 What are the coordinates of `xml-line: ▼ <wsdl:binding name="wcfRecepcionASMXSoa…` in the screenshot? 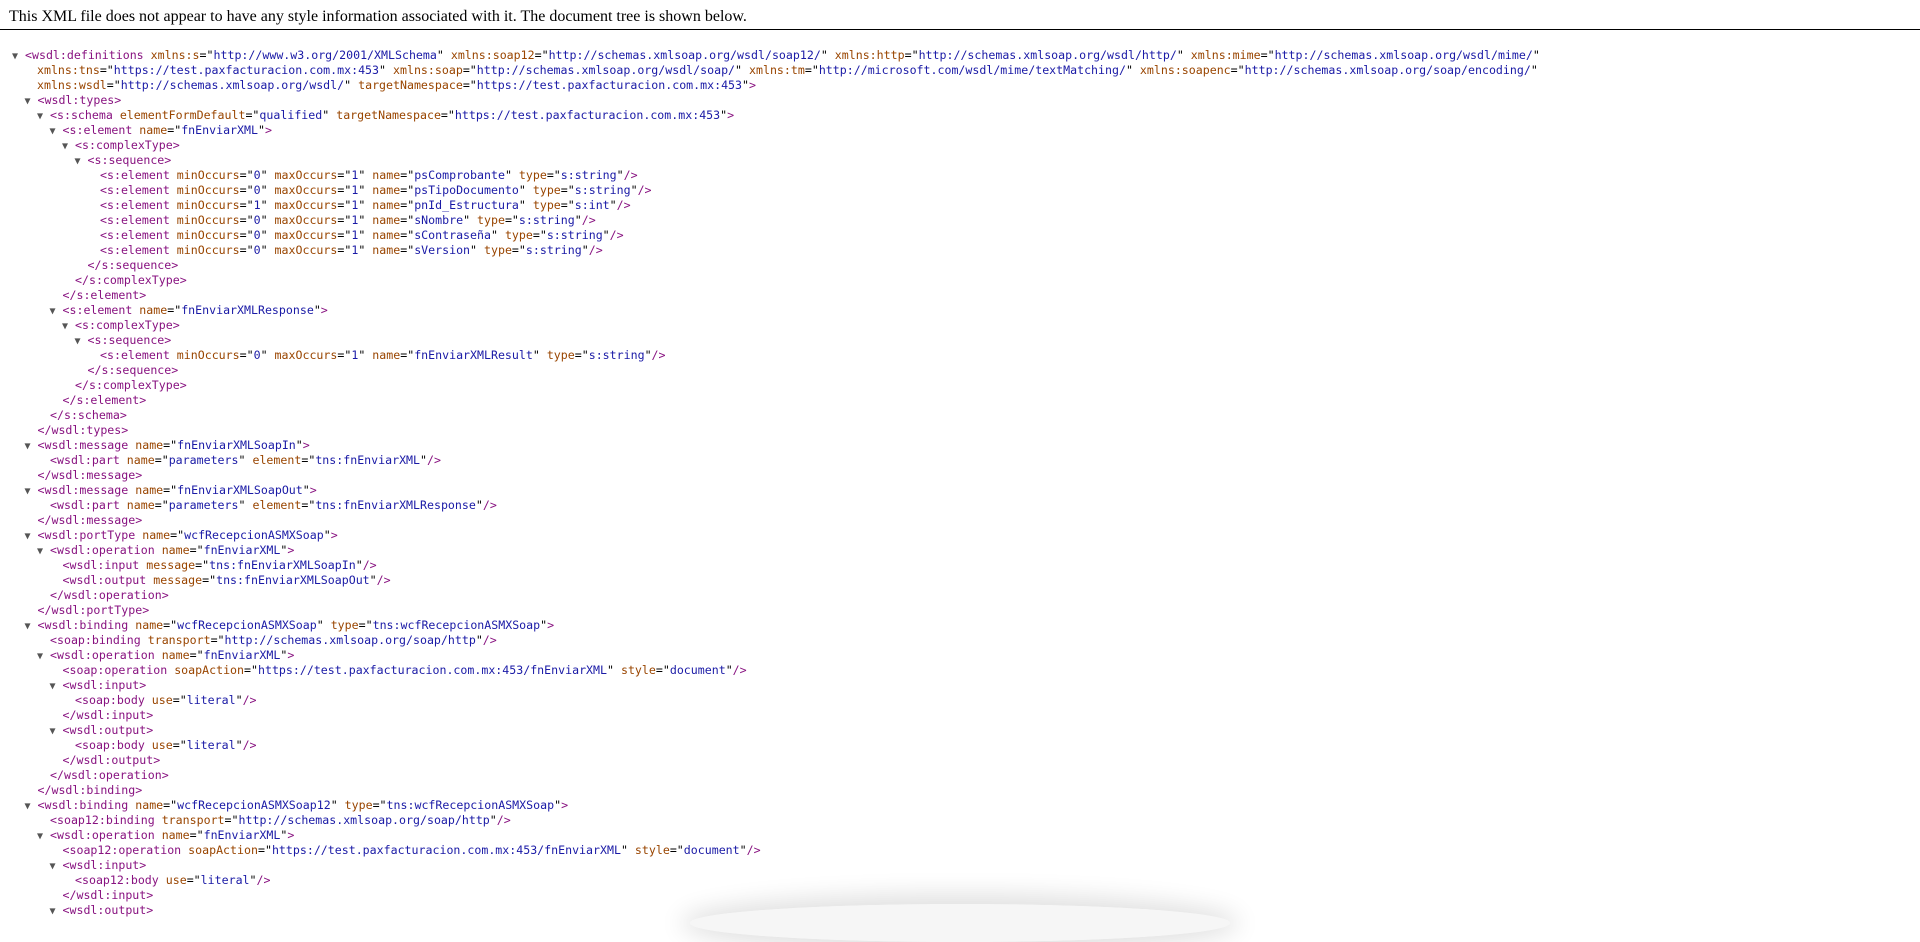 It's located at (296, 806).